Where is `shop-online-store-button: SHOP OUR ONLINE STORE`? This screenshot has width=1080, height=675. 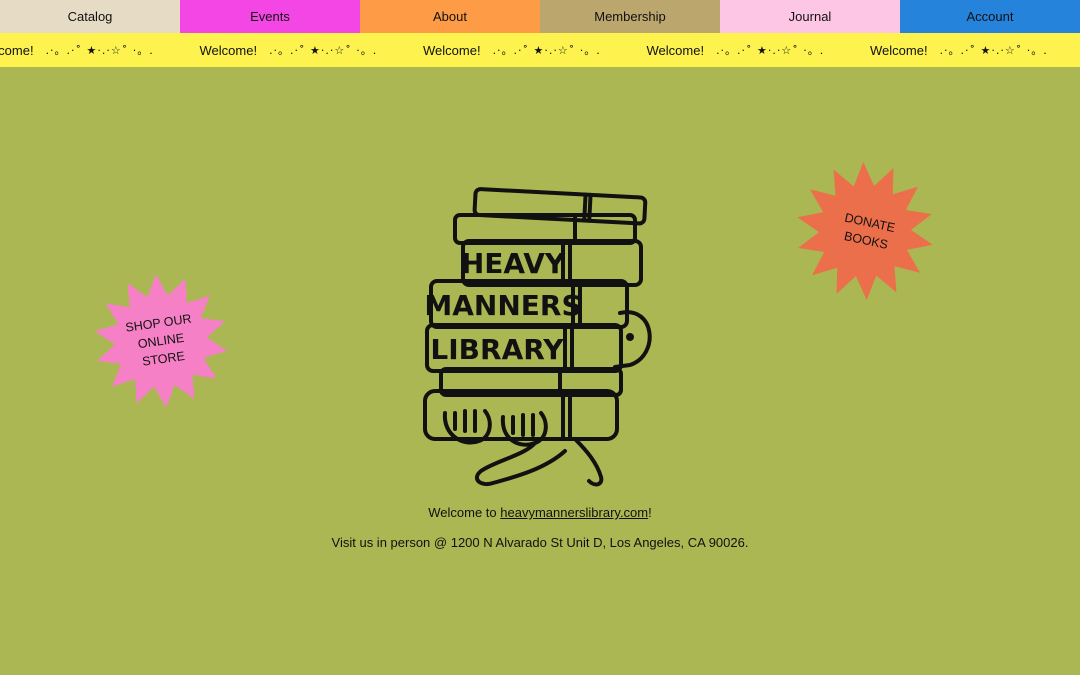
shop-online-store-button: SHOP OUR ONLINE STORE is located at coordinates (161, 341).